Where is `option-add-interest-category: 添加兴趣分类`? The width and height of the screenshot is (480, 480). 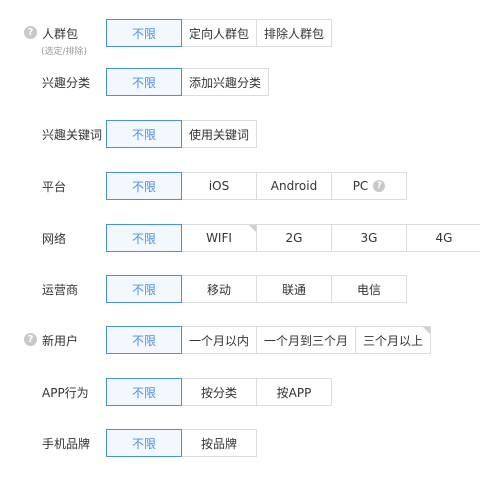
option-add-interest-category: 添加兴趣分类 is located at coordinates (225, 82).